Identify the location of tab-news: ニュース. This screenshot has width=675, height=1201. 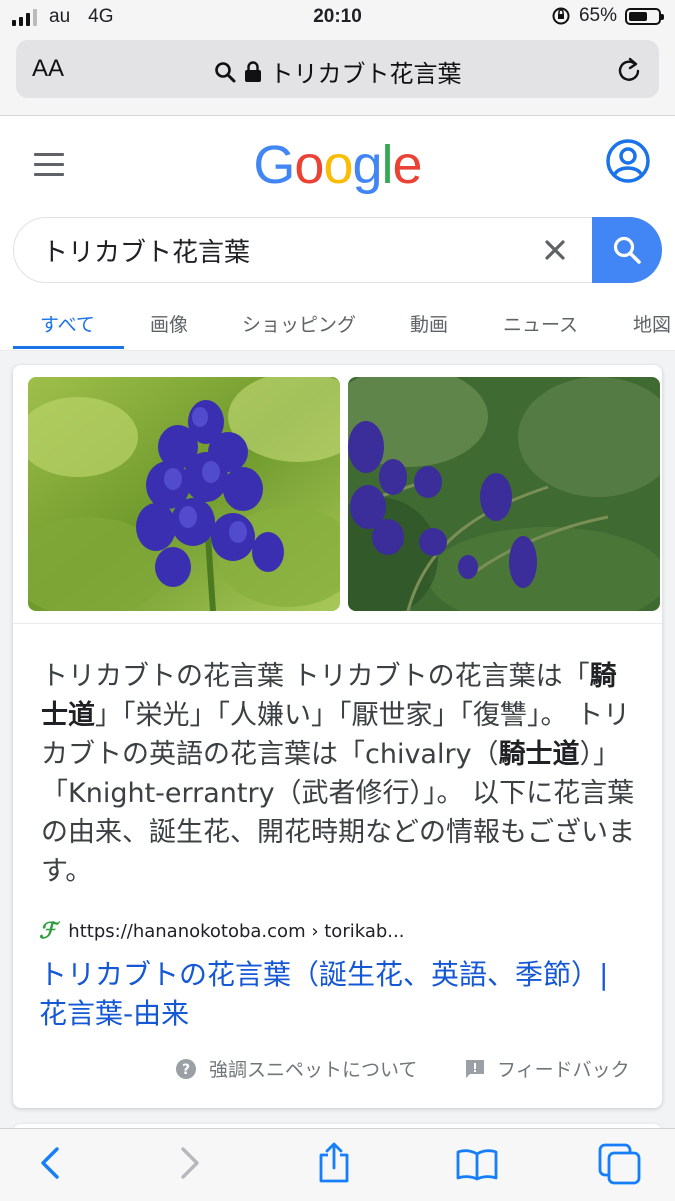
(540, 323).